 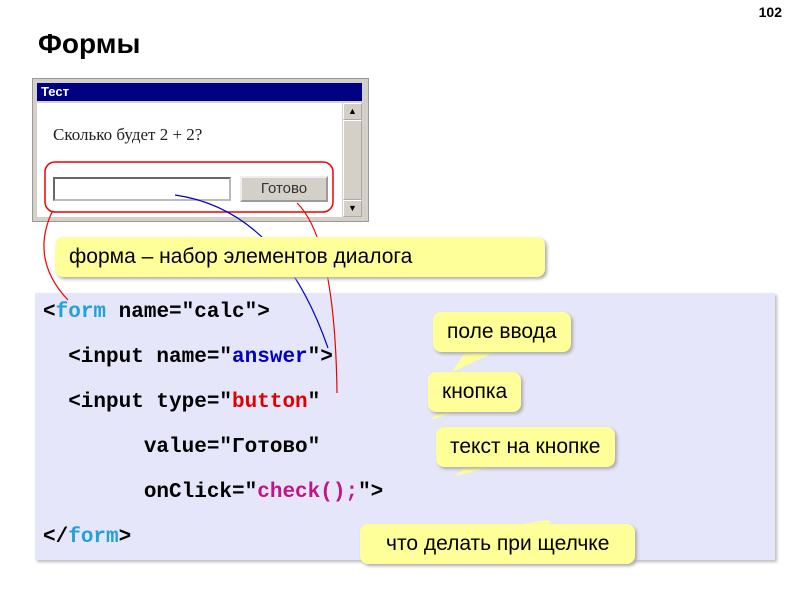 I want to click on callout-button: кнопка, so click(x=475, y=392).